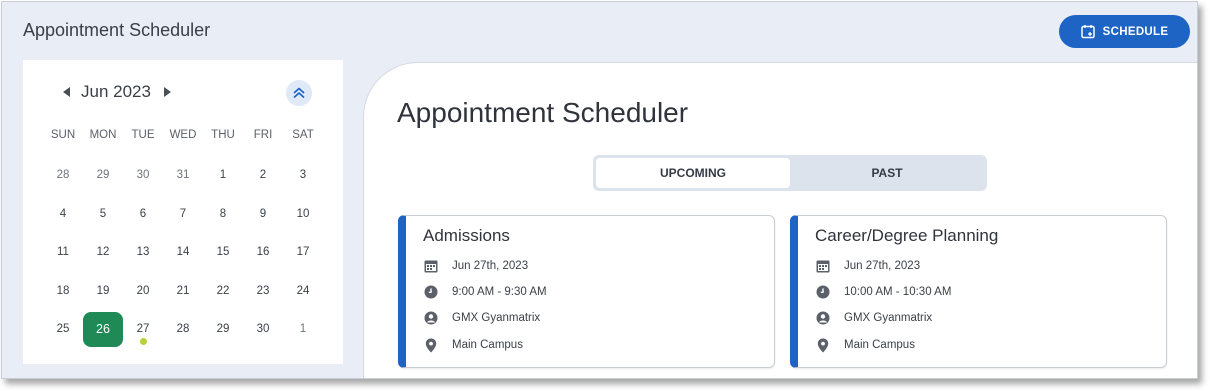  What do you see at coordinates (887, 173) in the screenshot?
I see `tab-past: PAST` at bounding box center [887, 173].